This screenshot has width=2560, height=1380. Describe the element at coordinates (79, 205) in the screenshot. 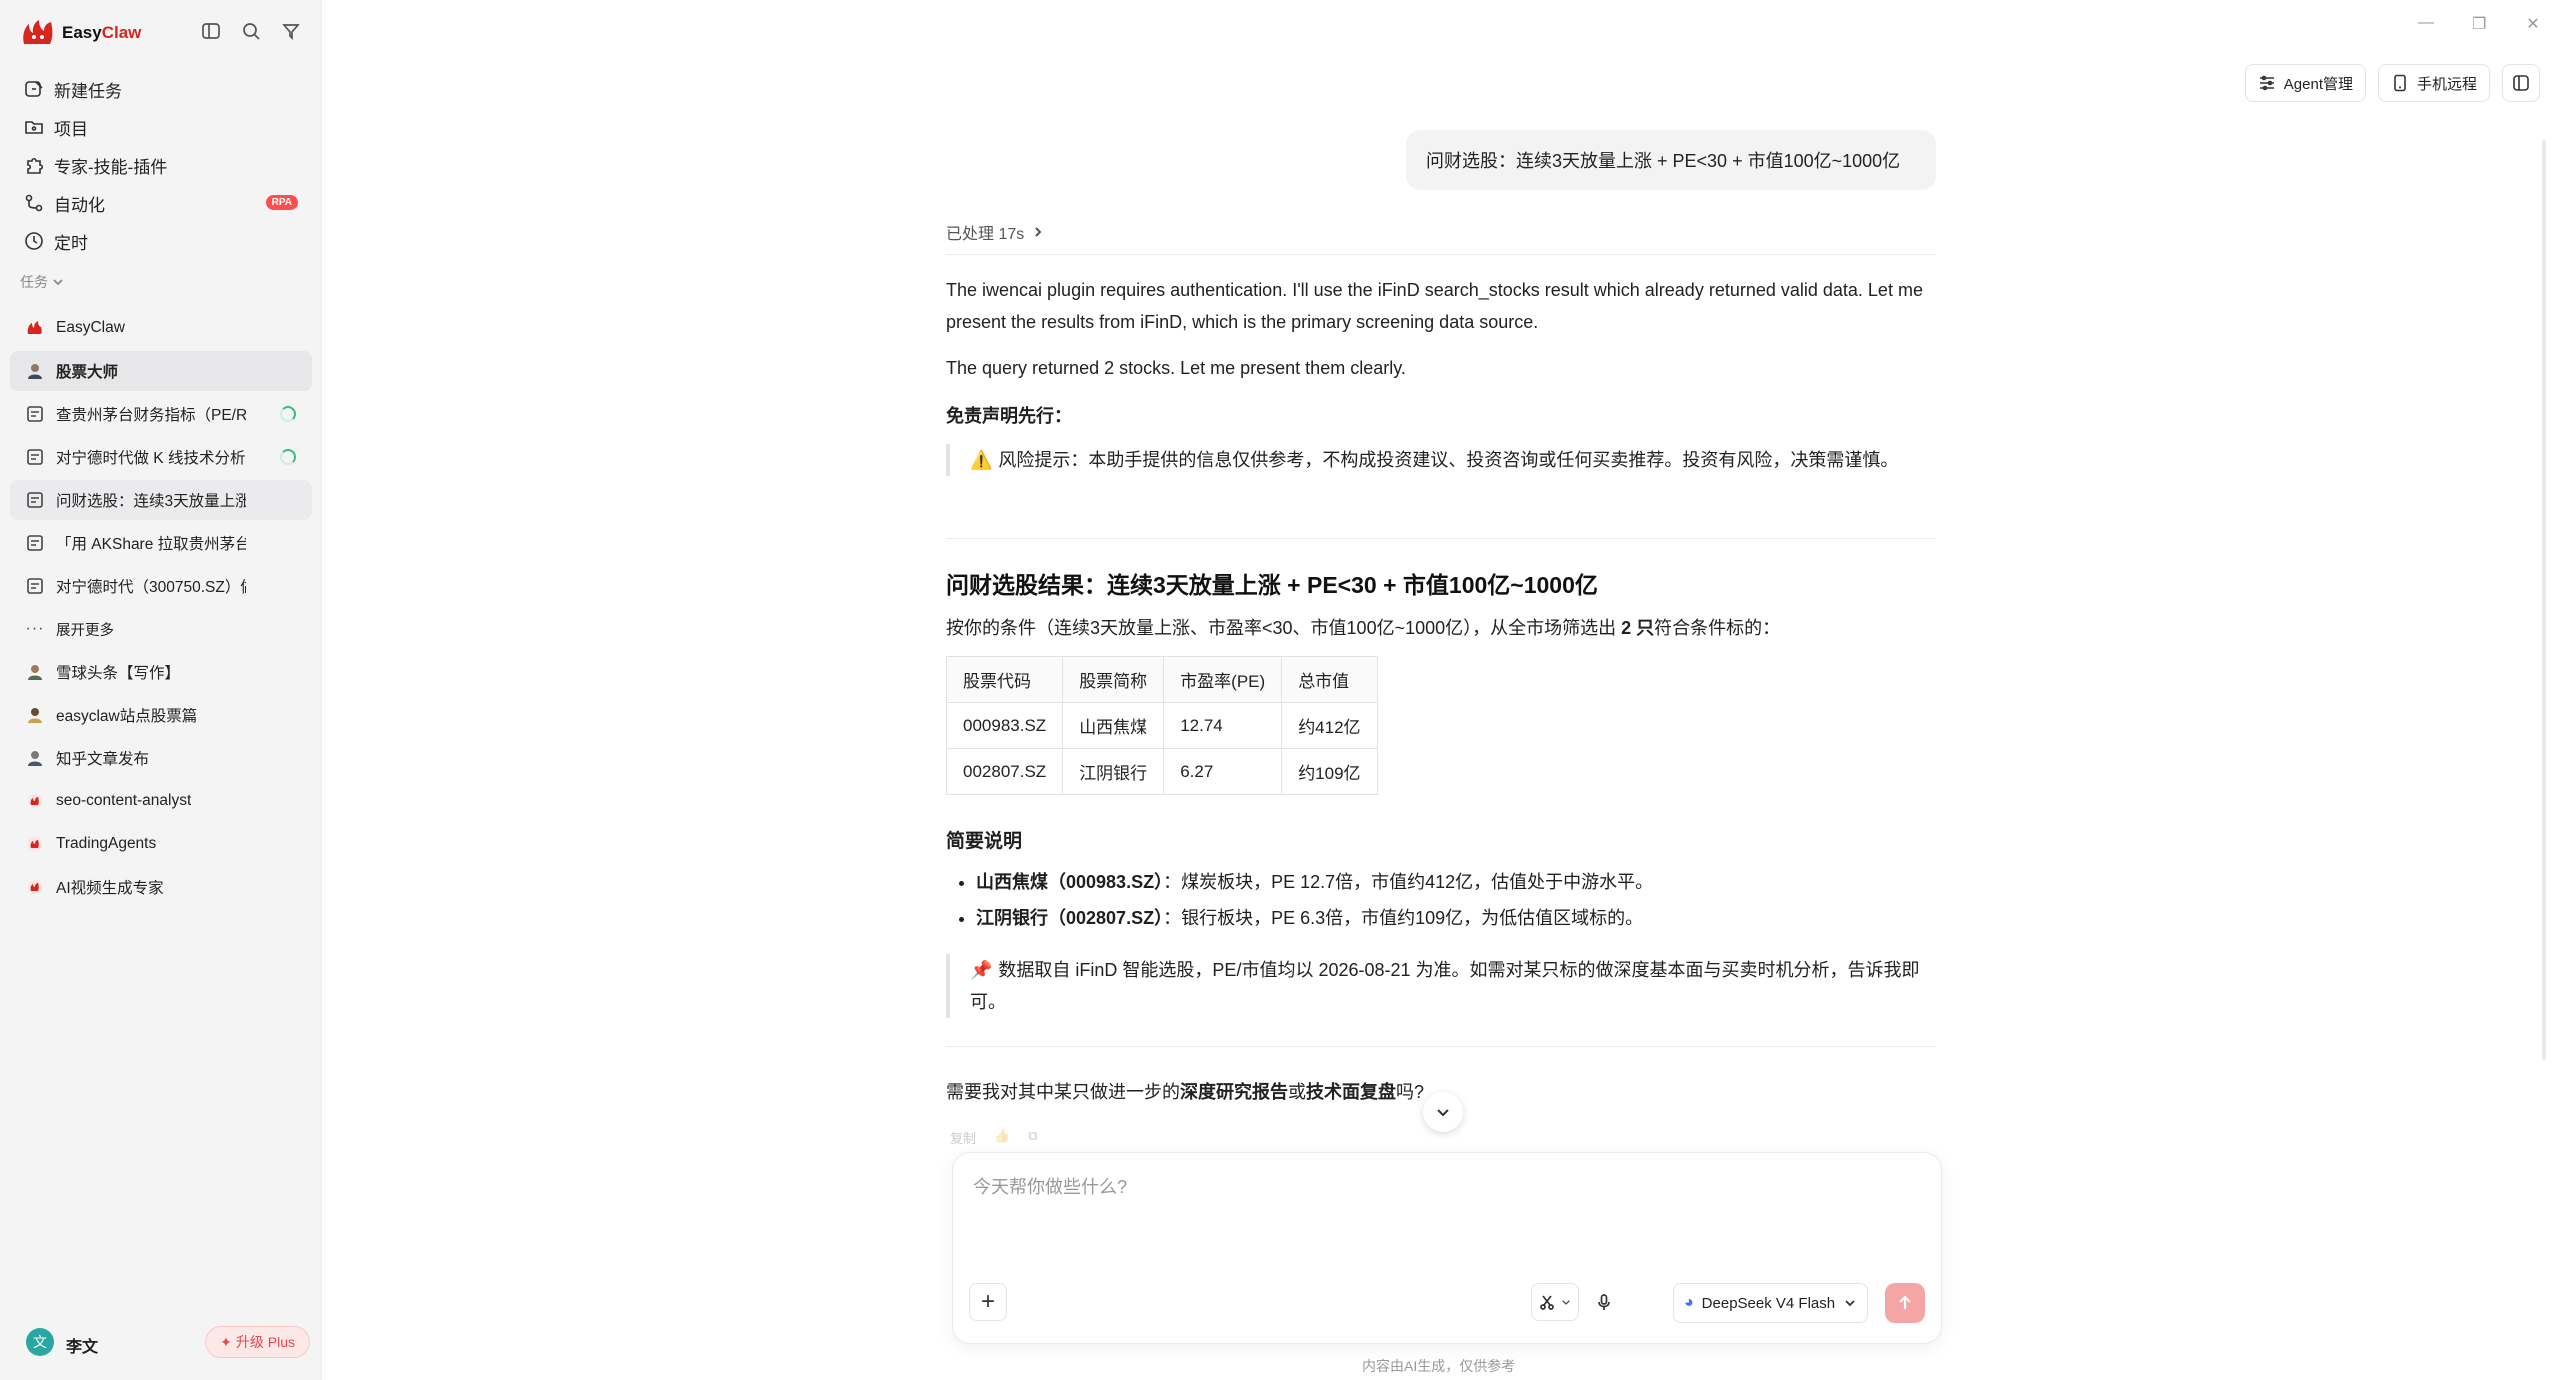

I see `nav-label: 自动化` at that location.